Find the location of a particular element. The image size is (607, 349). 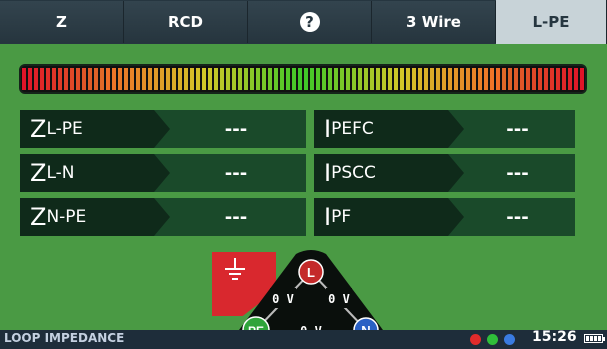

meter-bars is located at coordinates (303, 79).